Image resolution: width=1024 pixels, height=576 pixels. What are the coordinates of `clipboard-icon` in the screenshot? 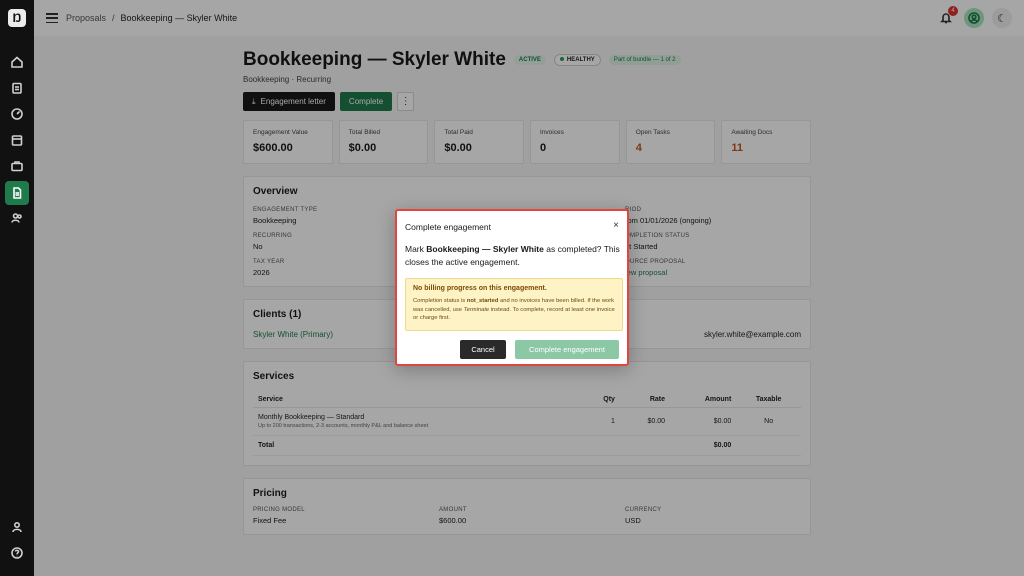 It's located at (17, 88).